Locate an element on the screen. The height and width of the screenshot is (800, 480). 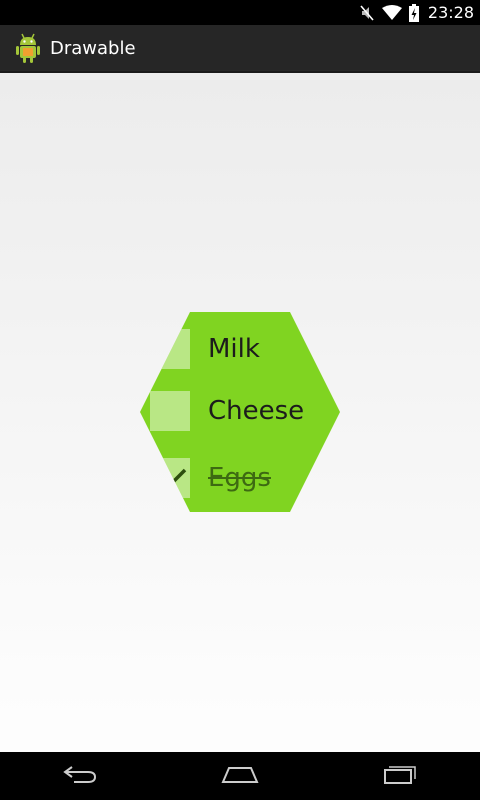
recents-icon is located at coordinates (400, 776).